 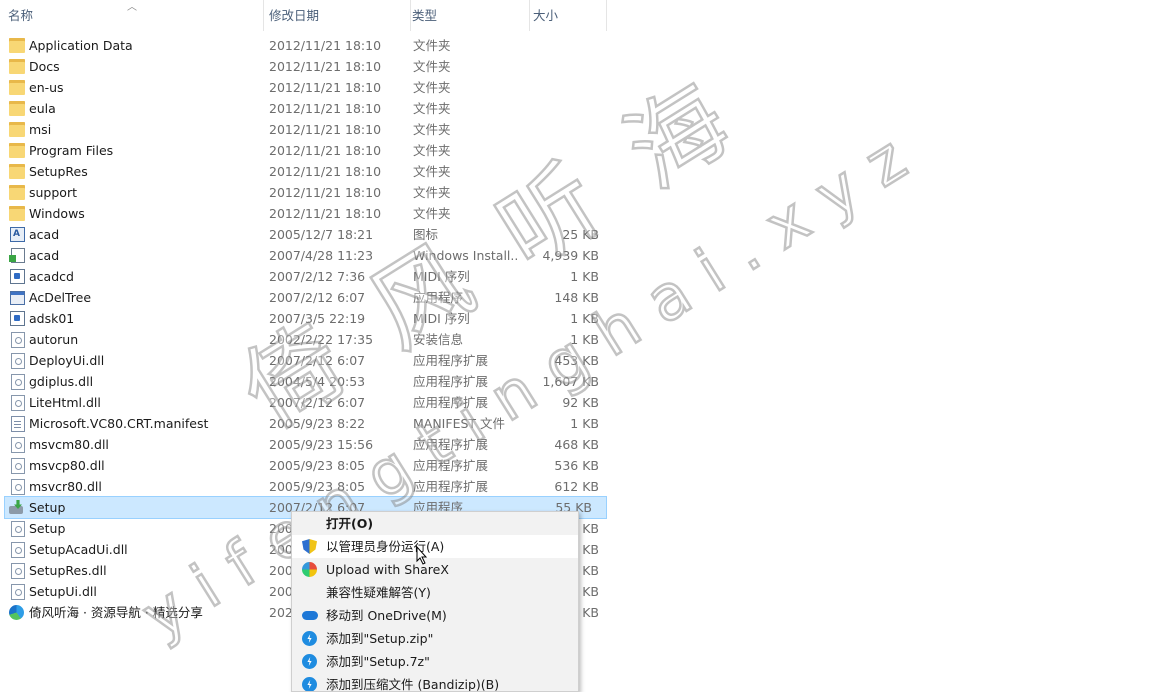 What do you see at coordinates (435, 592) in the screenshot?
I see `context-menu-item: 兼容性疑难解答(Y)` at bounding box center [435, 592].